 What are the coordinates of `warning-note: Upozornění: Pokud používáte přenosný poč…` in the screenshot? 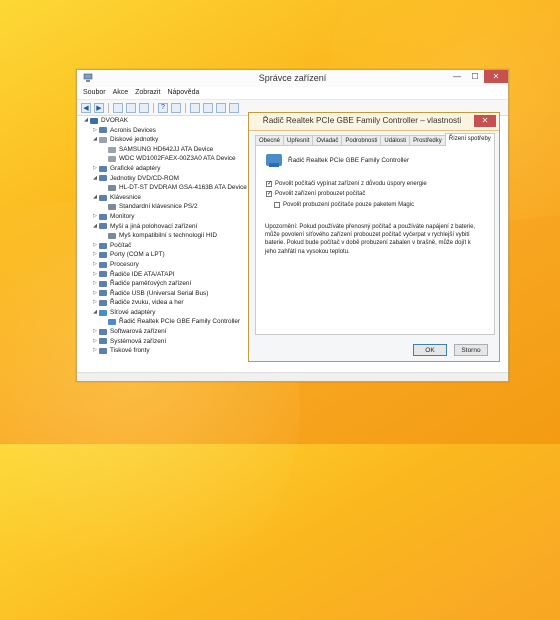 It's located at (370, 239).